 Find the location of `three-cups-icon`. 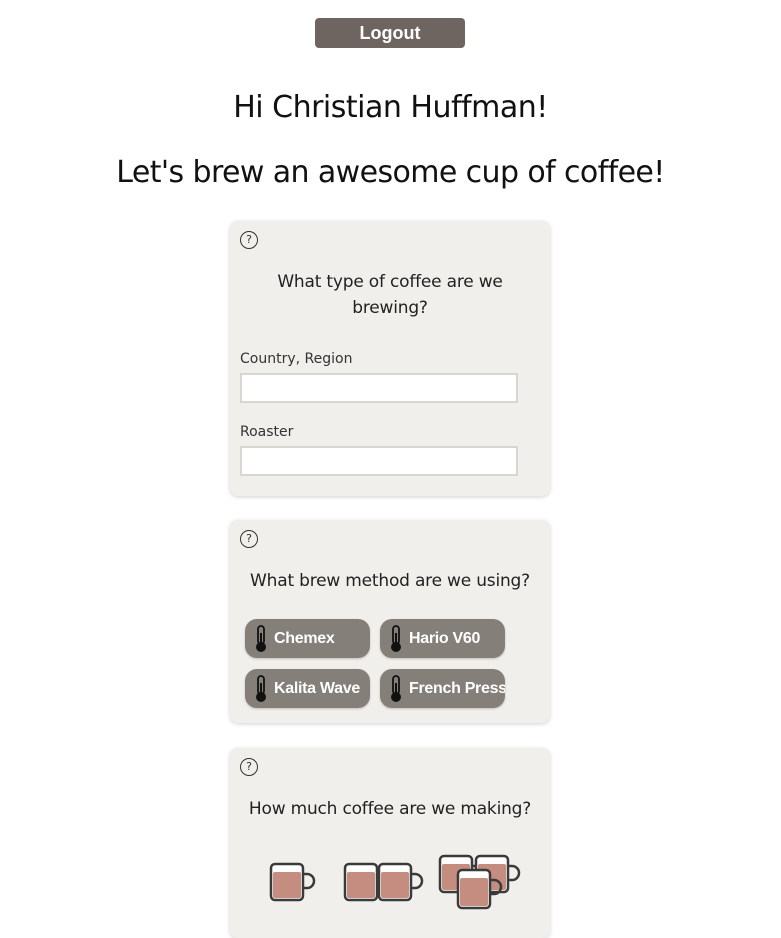

three-cups-icon is located at coordinates (479, 882).